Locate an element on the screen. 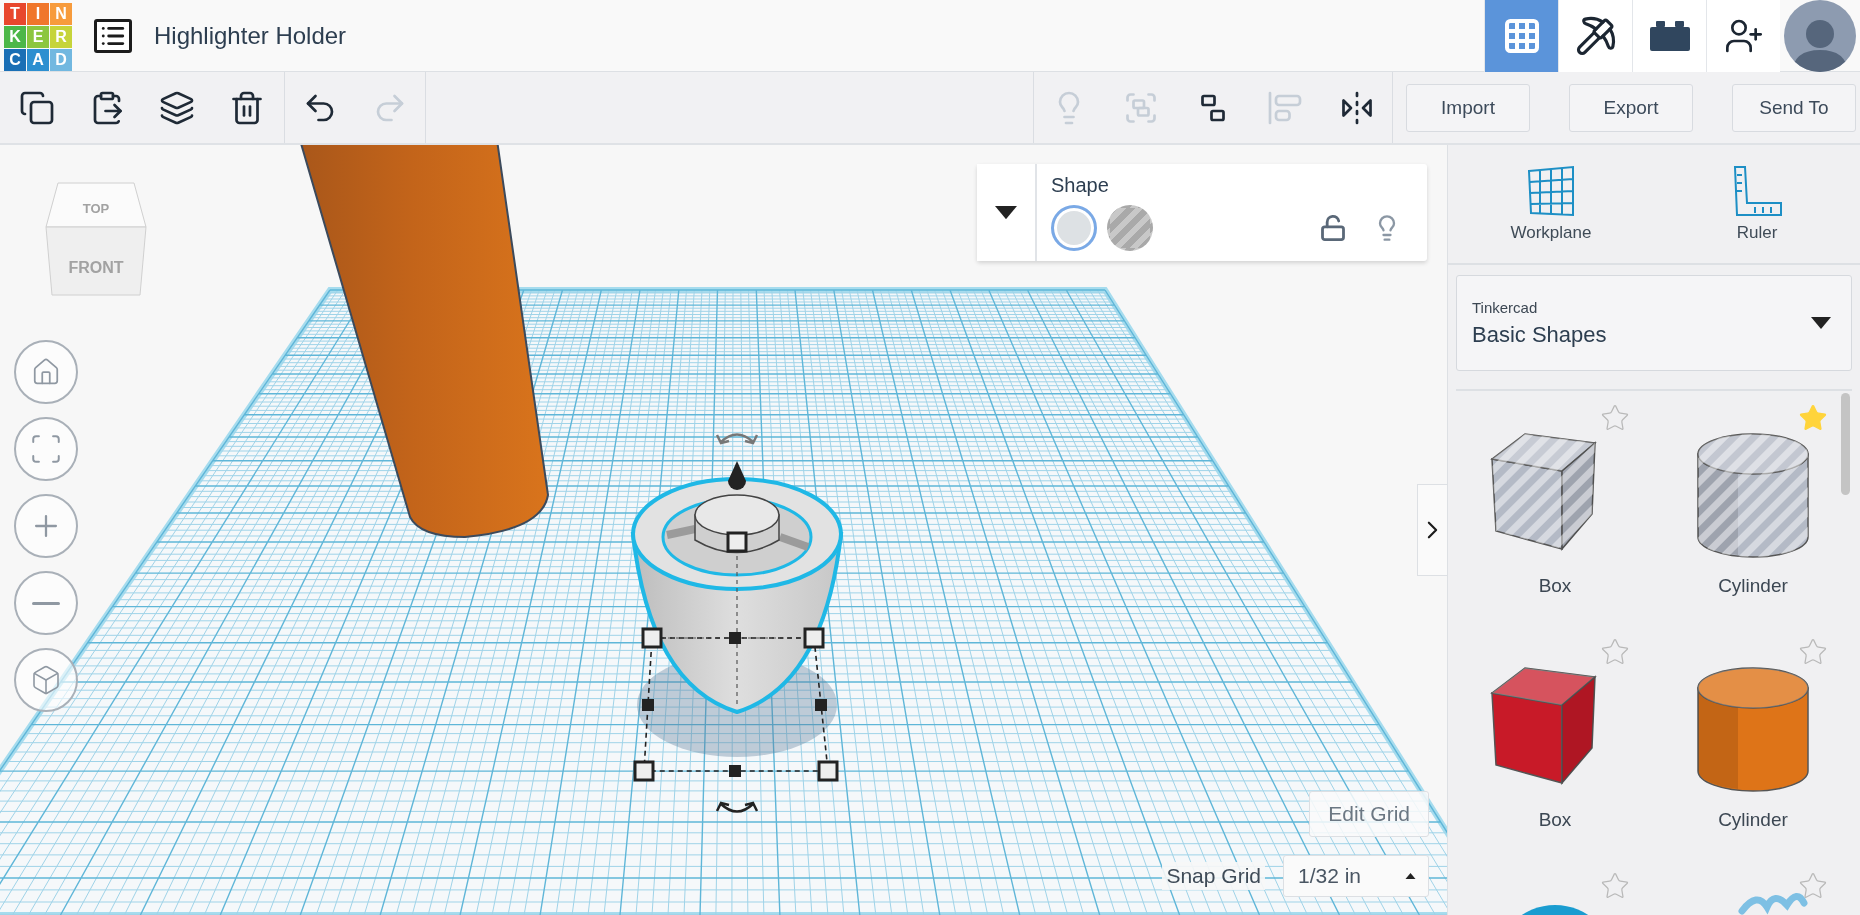 The width and height of the screenshot is (1860, 915). collapse-panel-button is located at coordinates (1432, 530).